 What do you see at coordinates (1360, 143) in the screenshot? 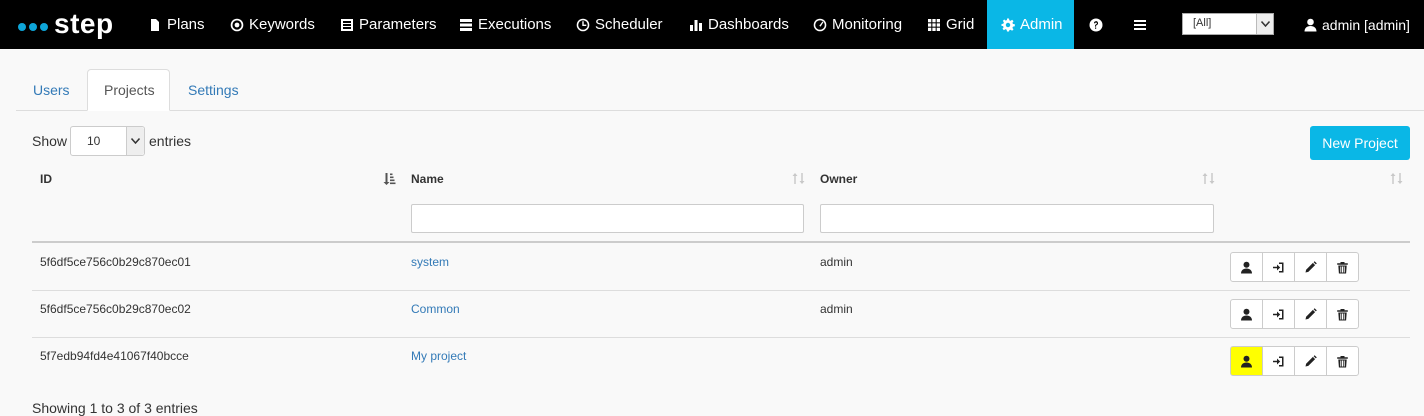
I see `new-project-button: New Project` at bounding box center [1360, 143].